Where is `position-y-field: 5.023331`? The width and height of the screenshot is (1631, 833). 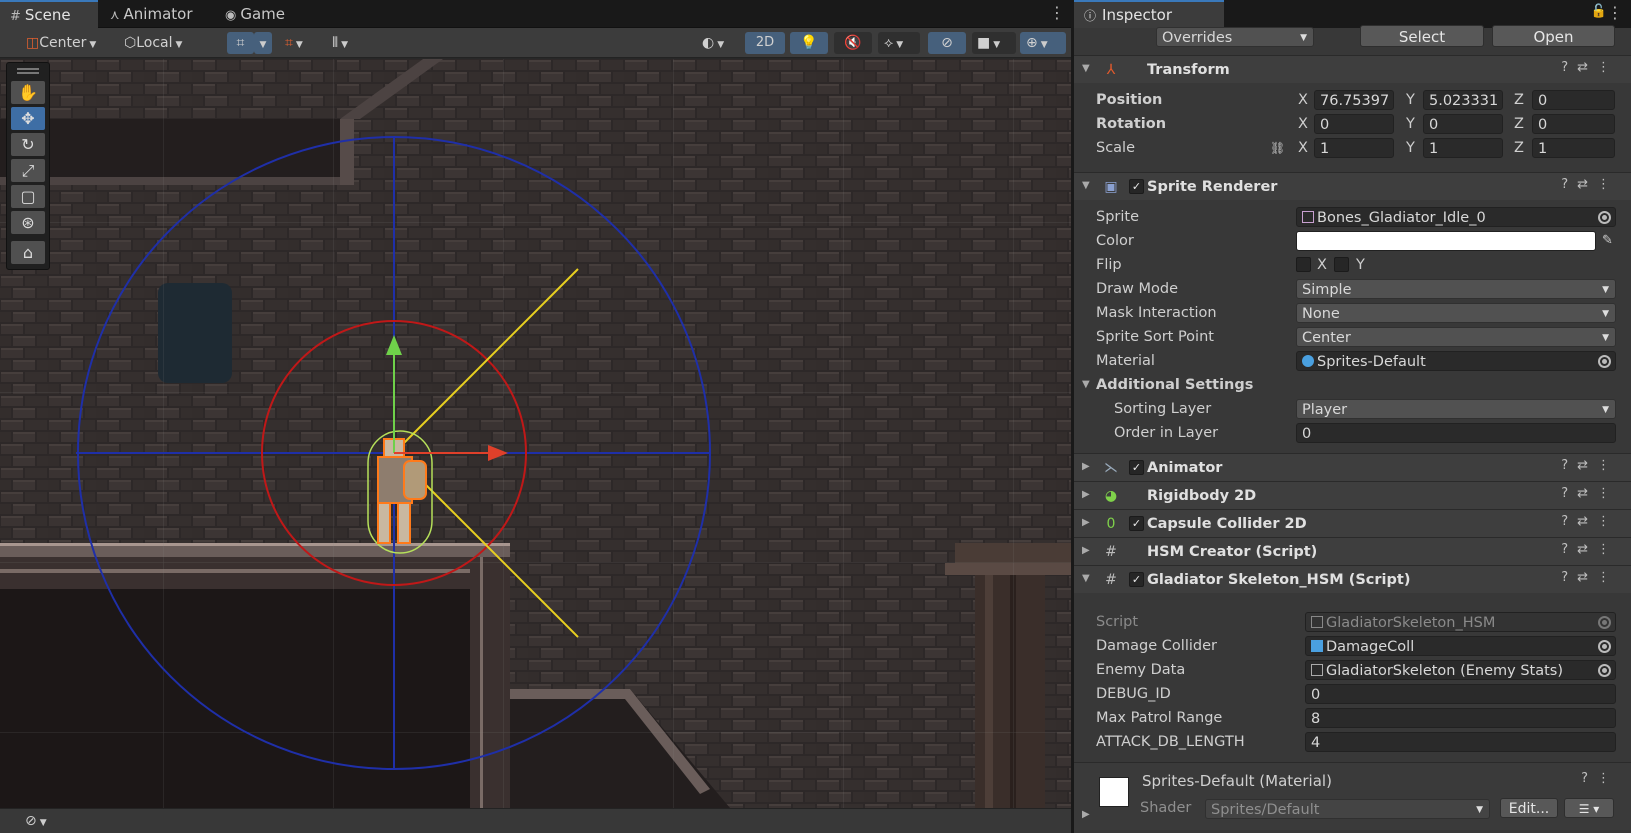 position-y-field: 5.023331 is located at coordinates (1463, 100).